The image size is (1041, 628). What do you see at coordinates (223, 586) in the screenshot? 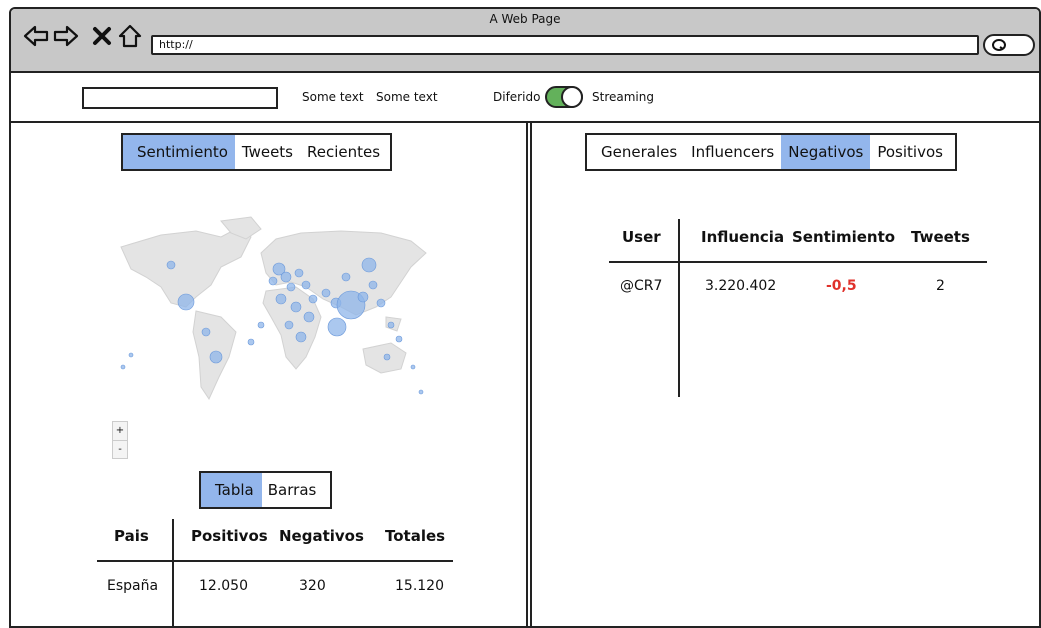
I see `table-cell: 12.050` at bounding box center [223, 586].